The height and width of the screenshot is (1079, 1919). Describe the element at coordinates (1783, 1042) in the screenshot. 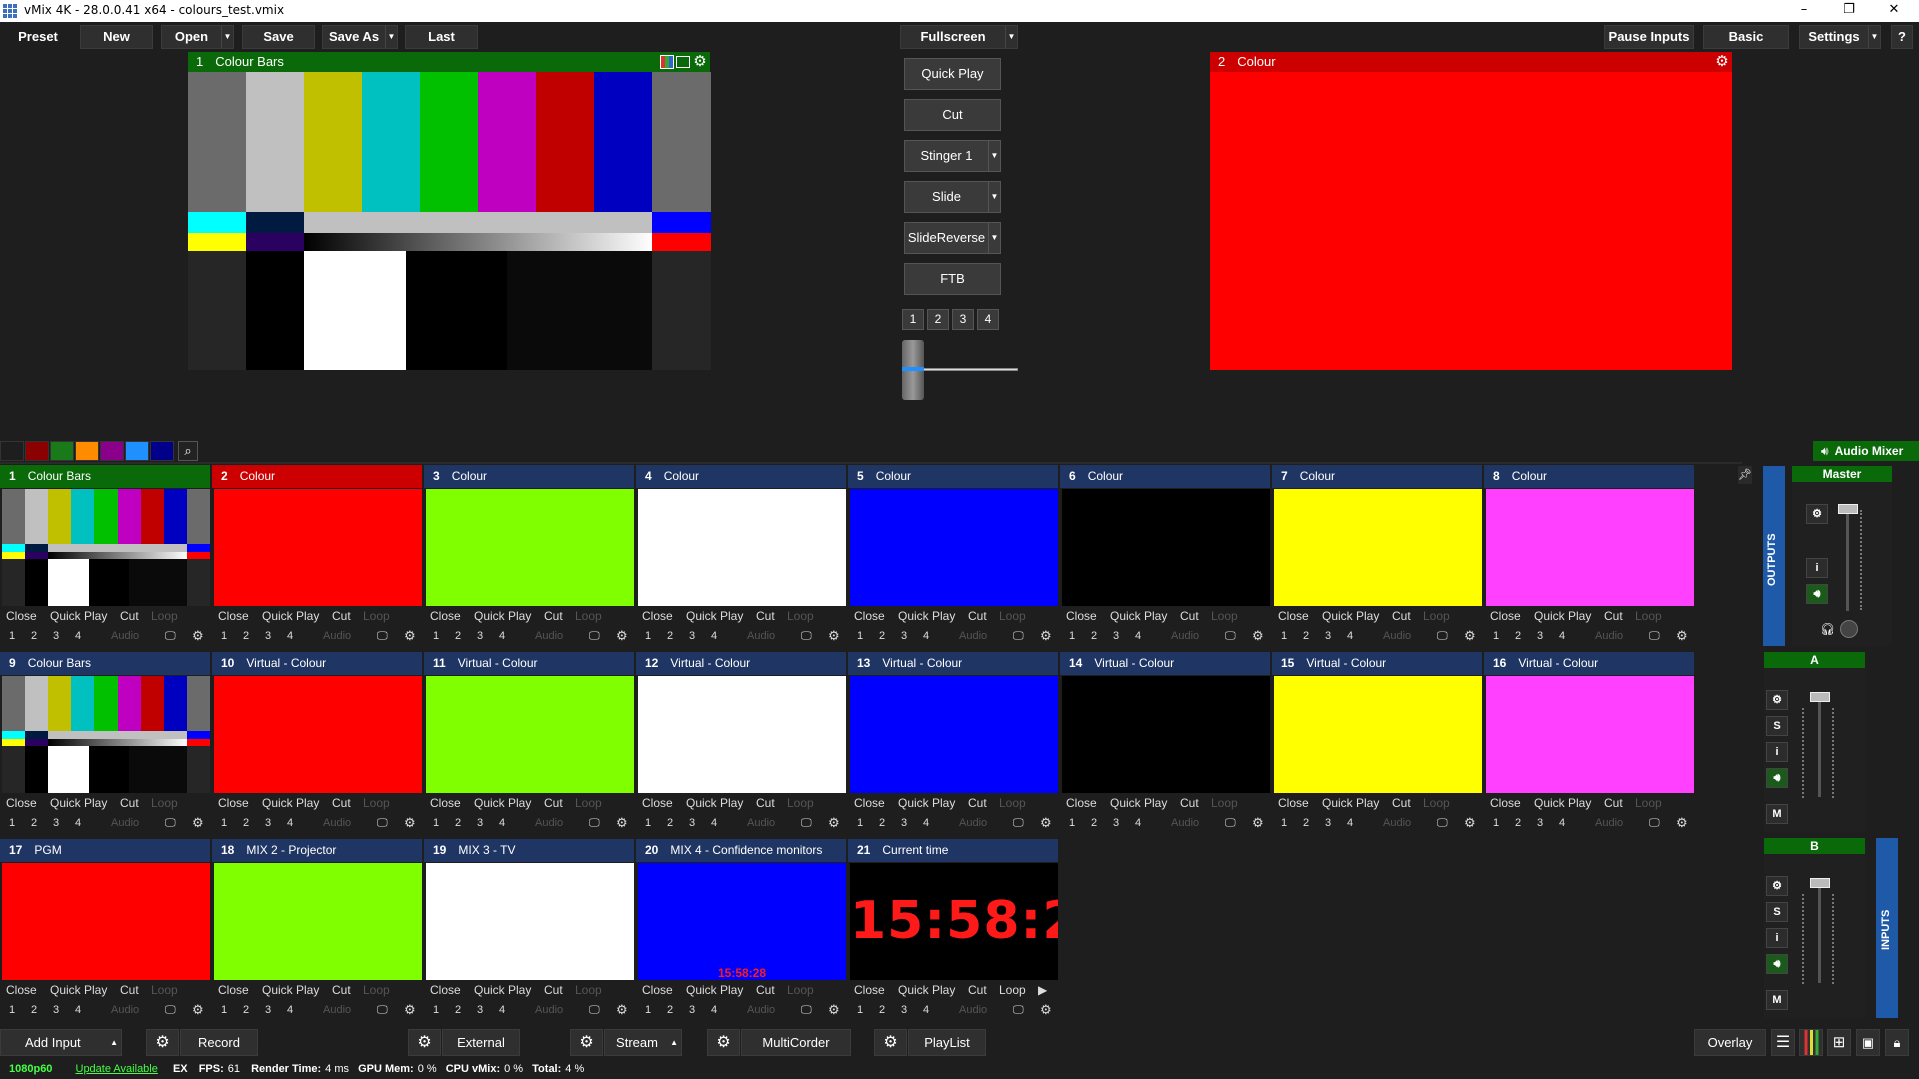

I see `list-view-icon: ☰` at that location.